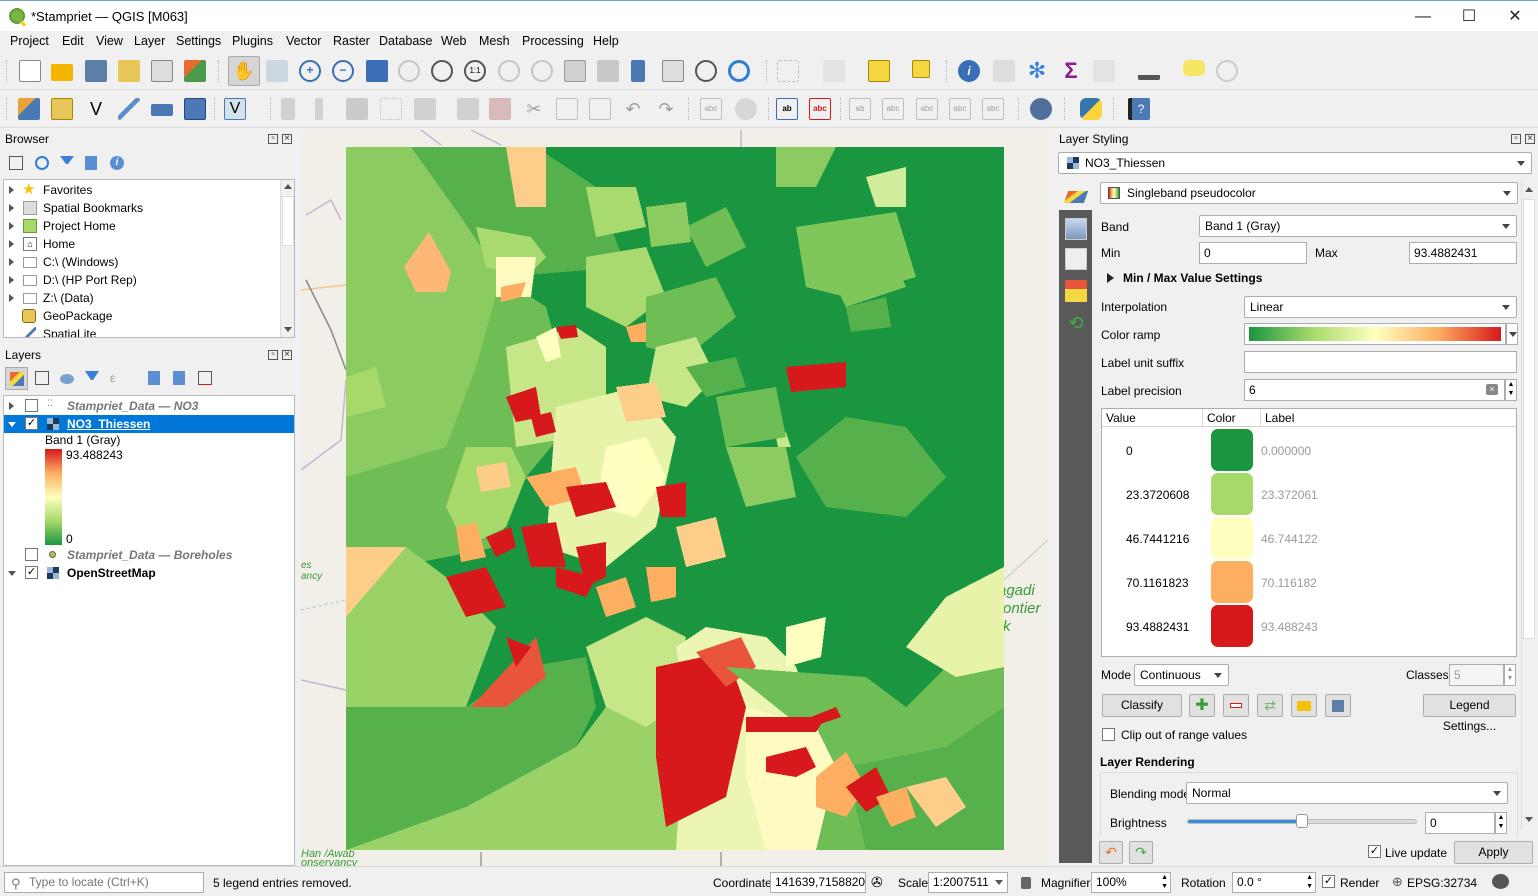  I want to click on properties-icon: i, so click(117, 163).